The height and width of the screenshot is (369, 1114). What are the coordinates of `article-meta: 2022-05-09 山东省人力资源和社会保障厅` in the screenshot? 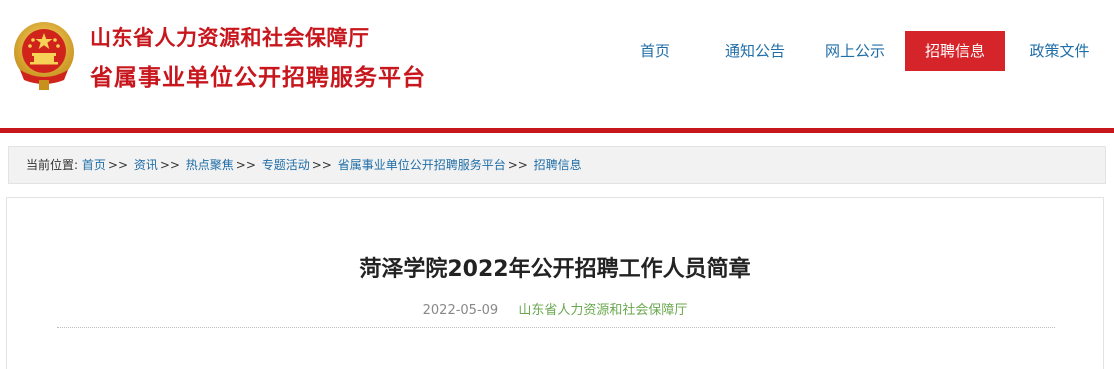 It's located at (555, 308).